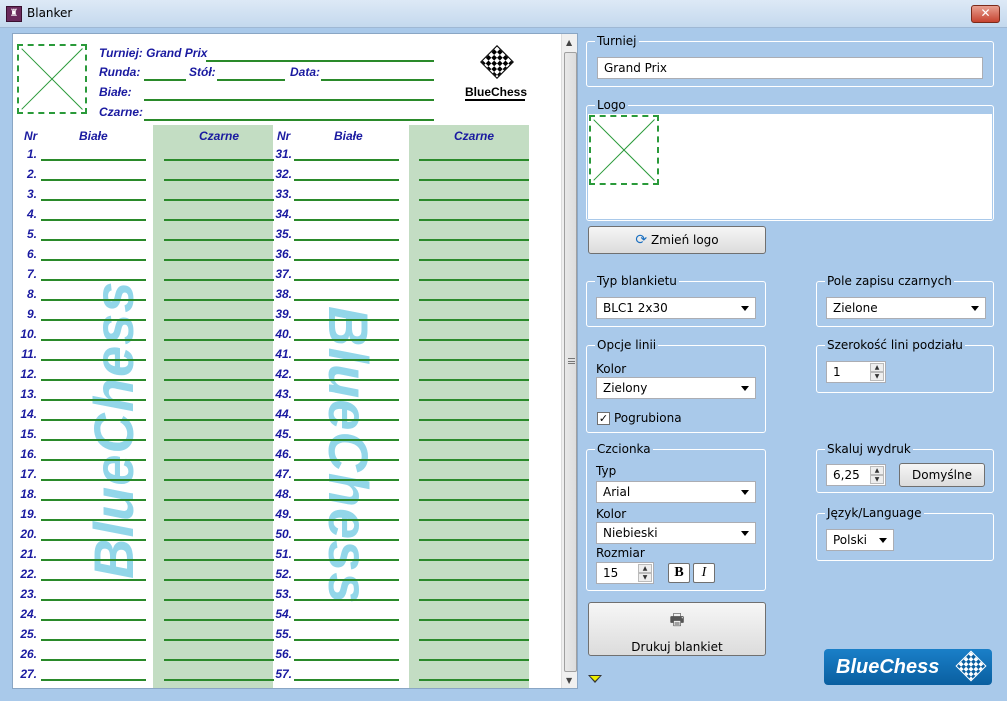  I want to click on scroll-thumb, so click(570, 362).